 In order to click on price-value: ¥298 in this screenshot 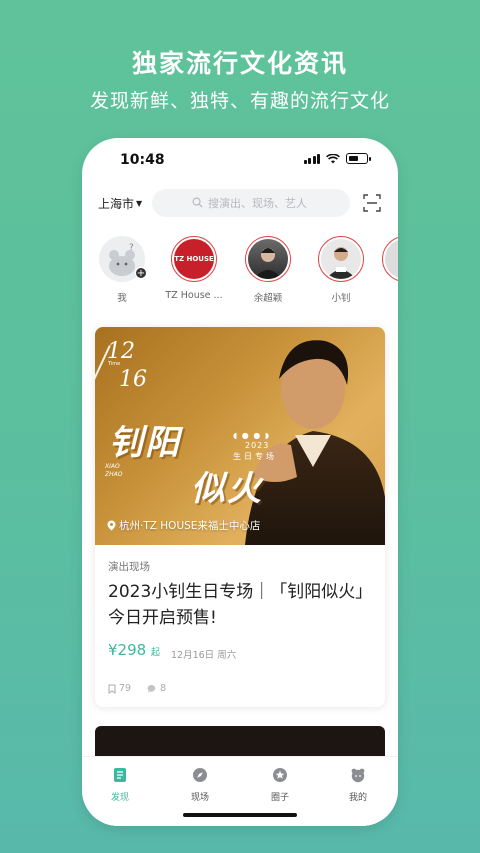, I will do `click(127, 650)`.